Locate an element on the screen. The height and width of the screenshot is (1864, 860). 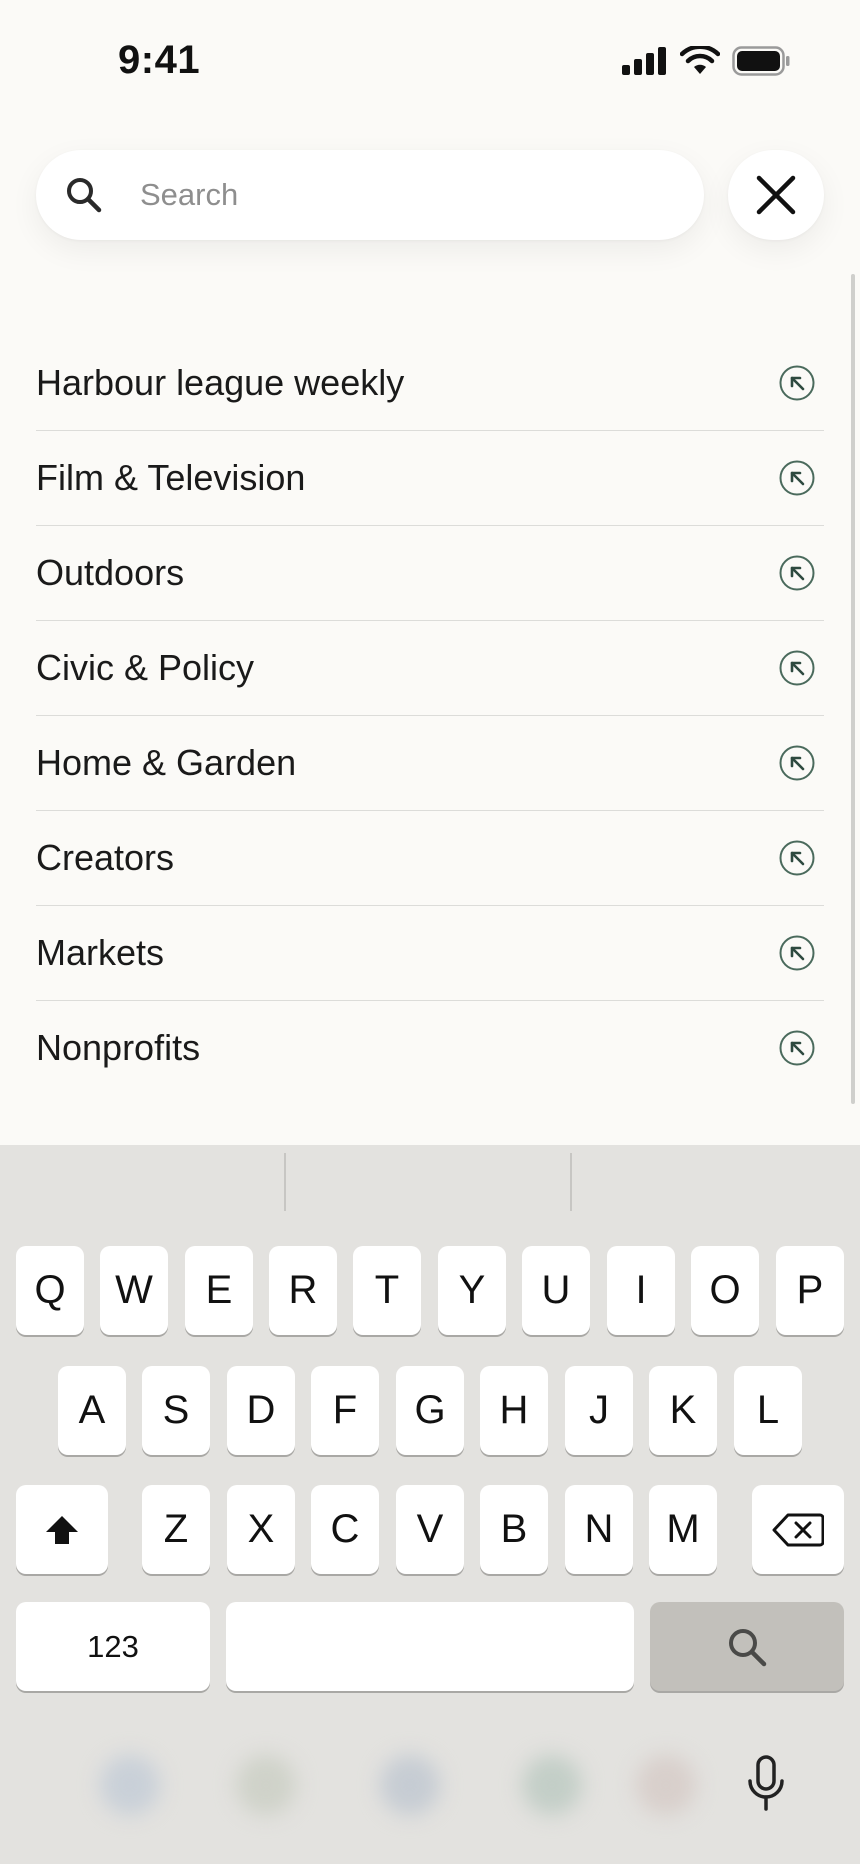
key-p: P is located at coordinates (810, 1290).